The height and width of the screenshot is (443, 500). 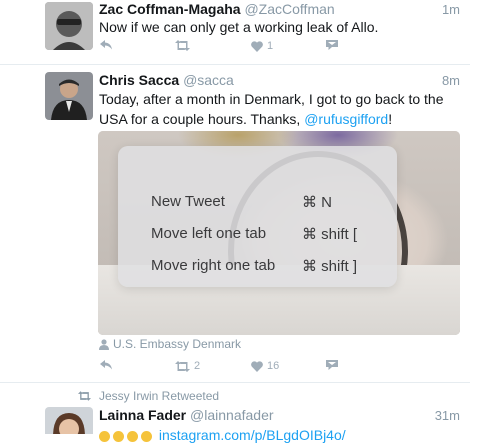 I want to click on author-name: Lainna Fader, so click(x=142, y=415).